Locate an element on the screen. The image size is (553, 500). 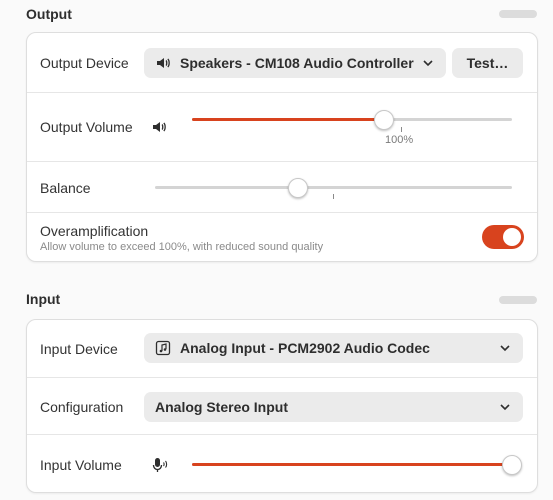
output-volume-row: Output Volume 100% is located at coordinates (282, 127).